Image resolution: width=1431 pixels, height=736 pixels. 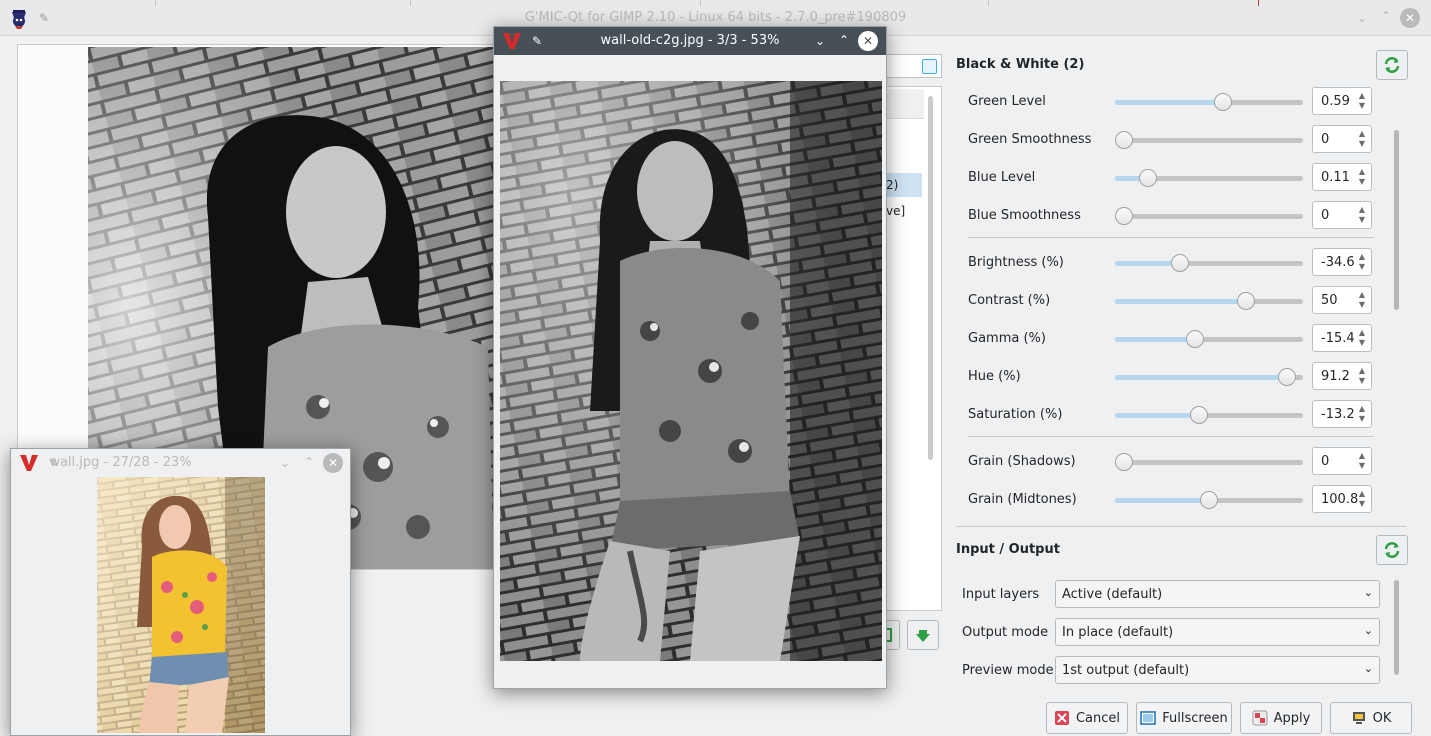 I want to click on input-layers-label: Input layers, so click(x=1001, y=594).